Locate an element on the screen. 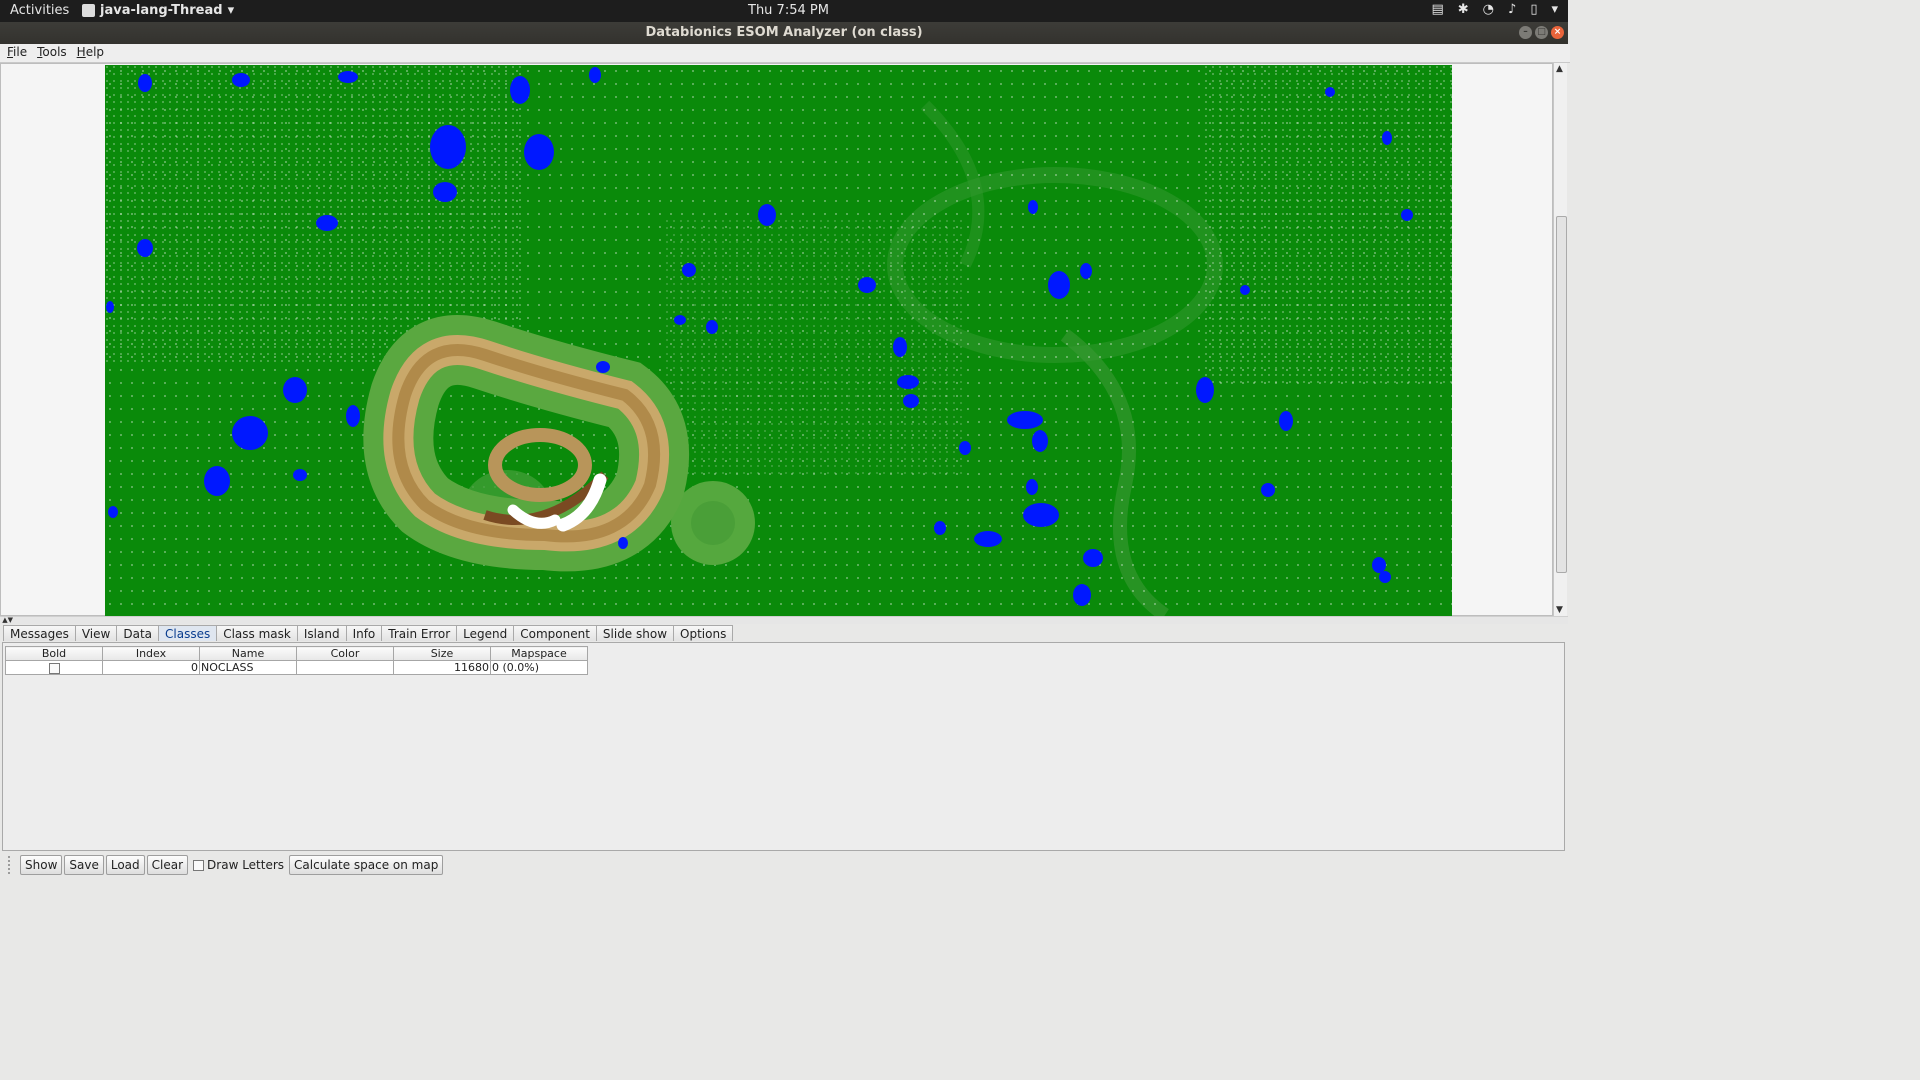 The image size is (1920, 1080). slack-icon: ✱ is located at coordinates (1463, 9).